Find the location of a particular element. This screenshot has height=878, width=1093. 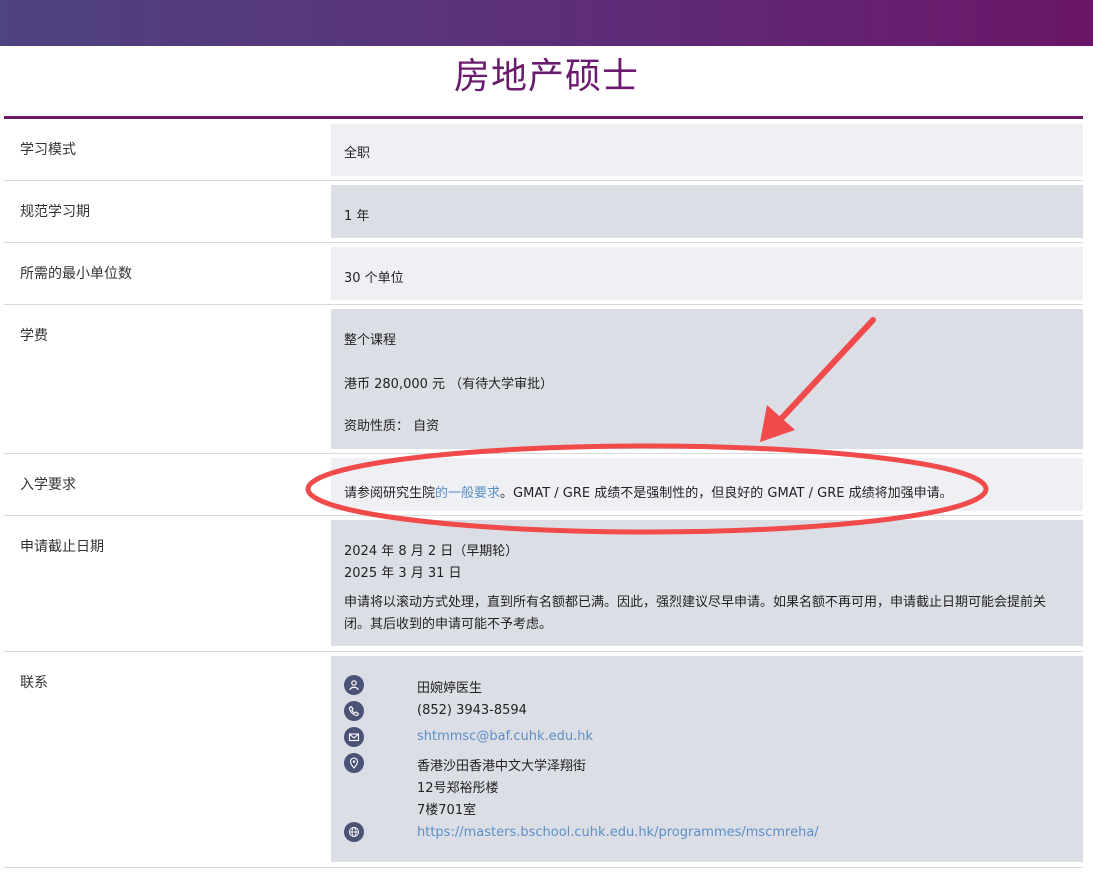

person-icon is located at coordinates (354, 685).